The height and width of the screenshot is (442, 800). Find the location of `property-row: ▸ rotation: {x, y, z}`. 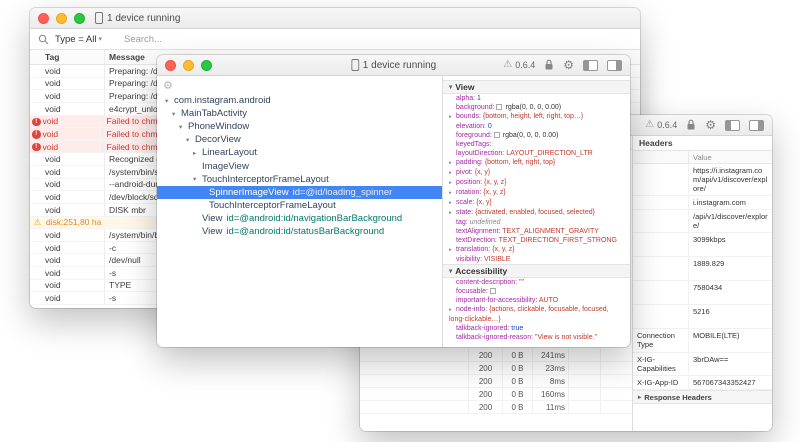

property-row: ▸ rotation: {x, y, z} is located at coordinates (536, 193).